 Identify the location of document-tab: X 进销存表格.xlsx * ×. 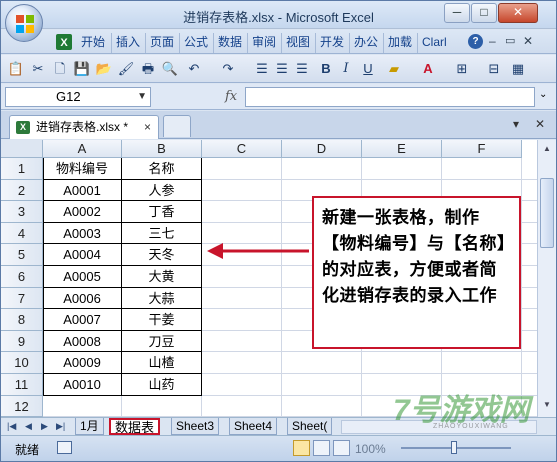
(84, 127).